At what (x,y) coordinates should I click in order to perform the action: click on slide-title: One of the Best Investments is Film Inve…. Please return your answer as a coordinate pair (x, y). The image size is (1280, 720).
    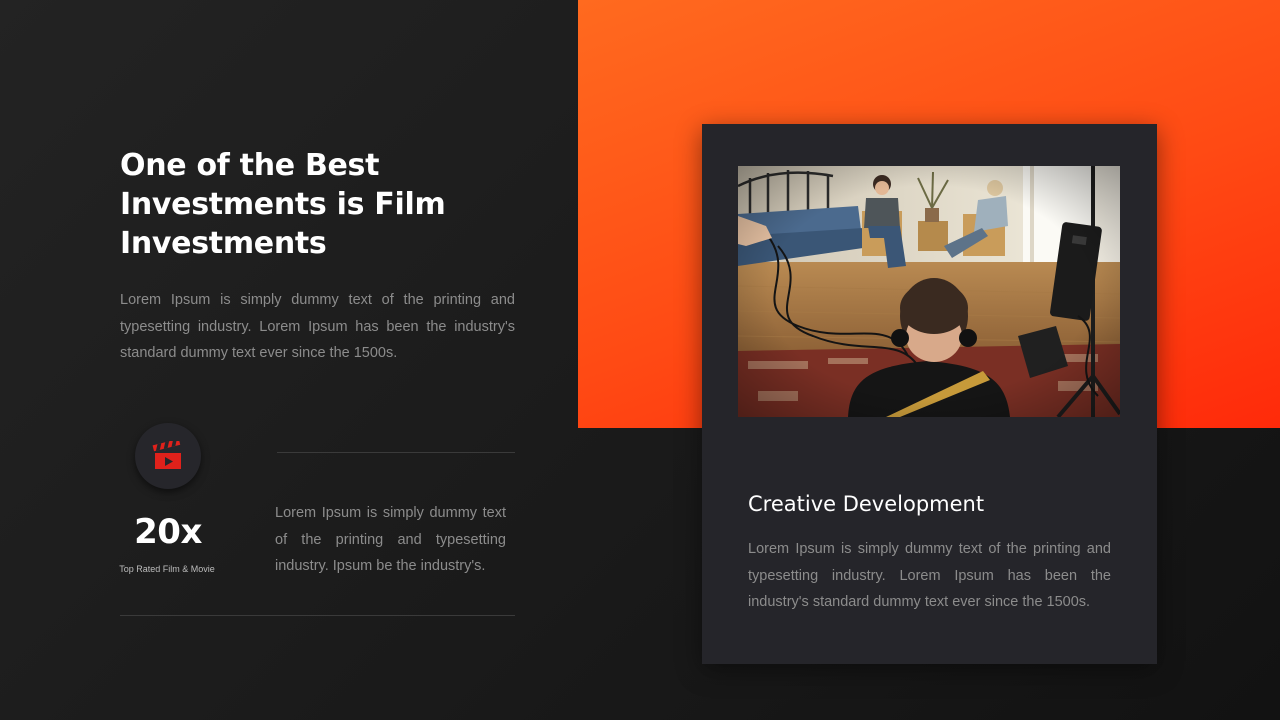
    Looking at the image, I should click on (283, 204).